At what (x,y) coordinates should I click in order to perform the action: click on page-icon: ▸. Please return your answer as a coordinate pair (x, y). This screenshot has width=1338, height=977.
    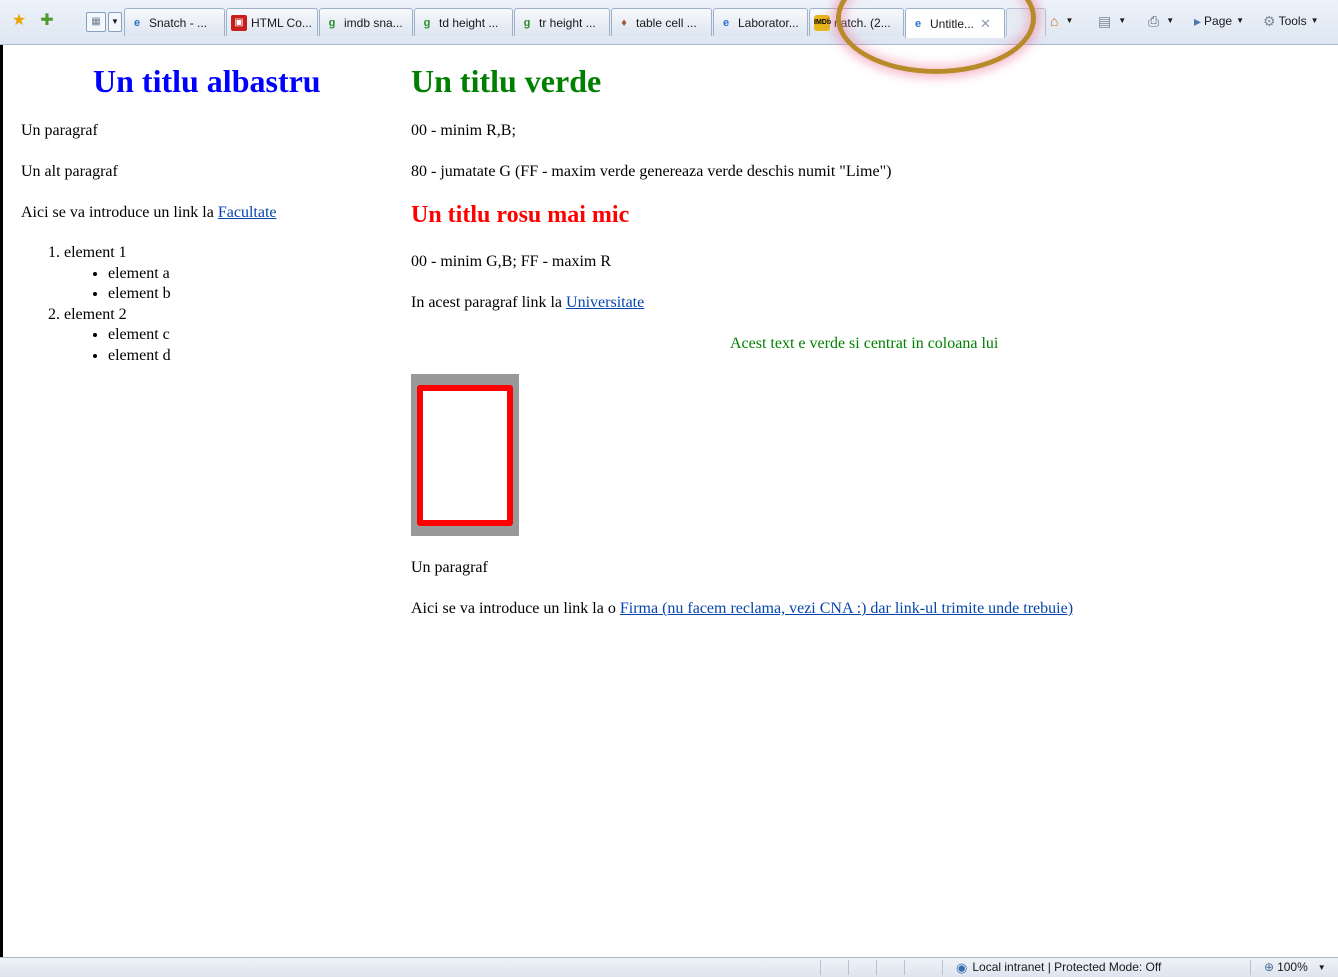
    Looking at the image, I should click on (1198, 21).